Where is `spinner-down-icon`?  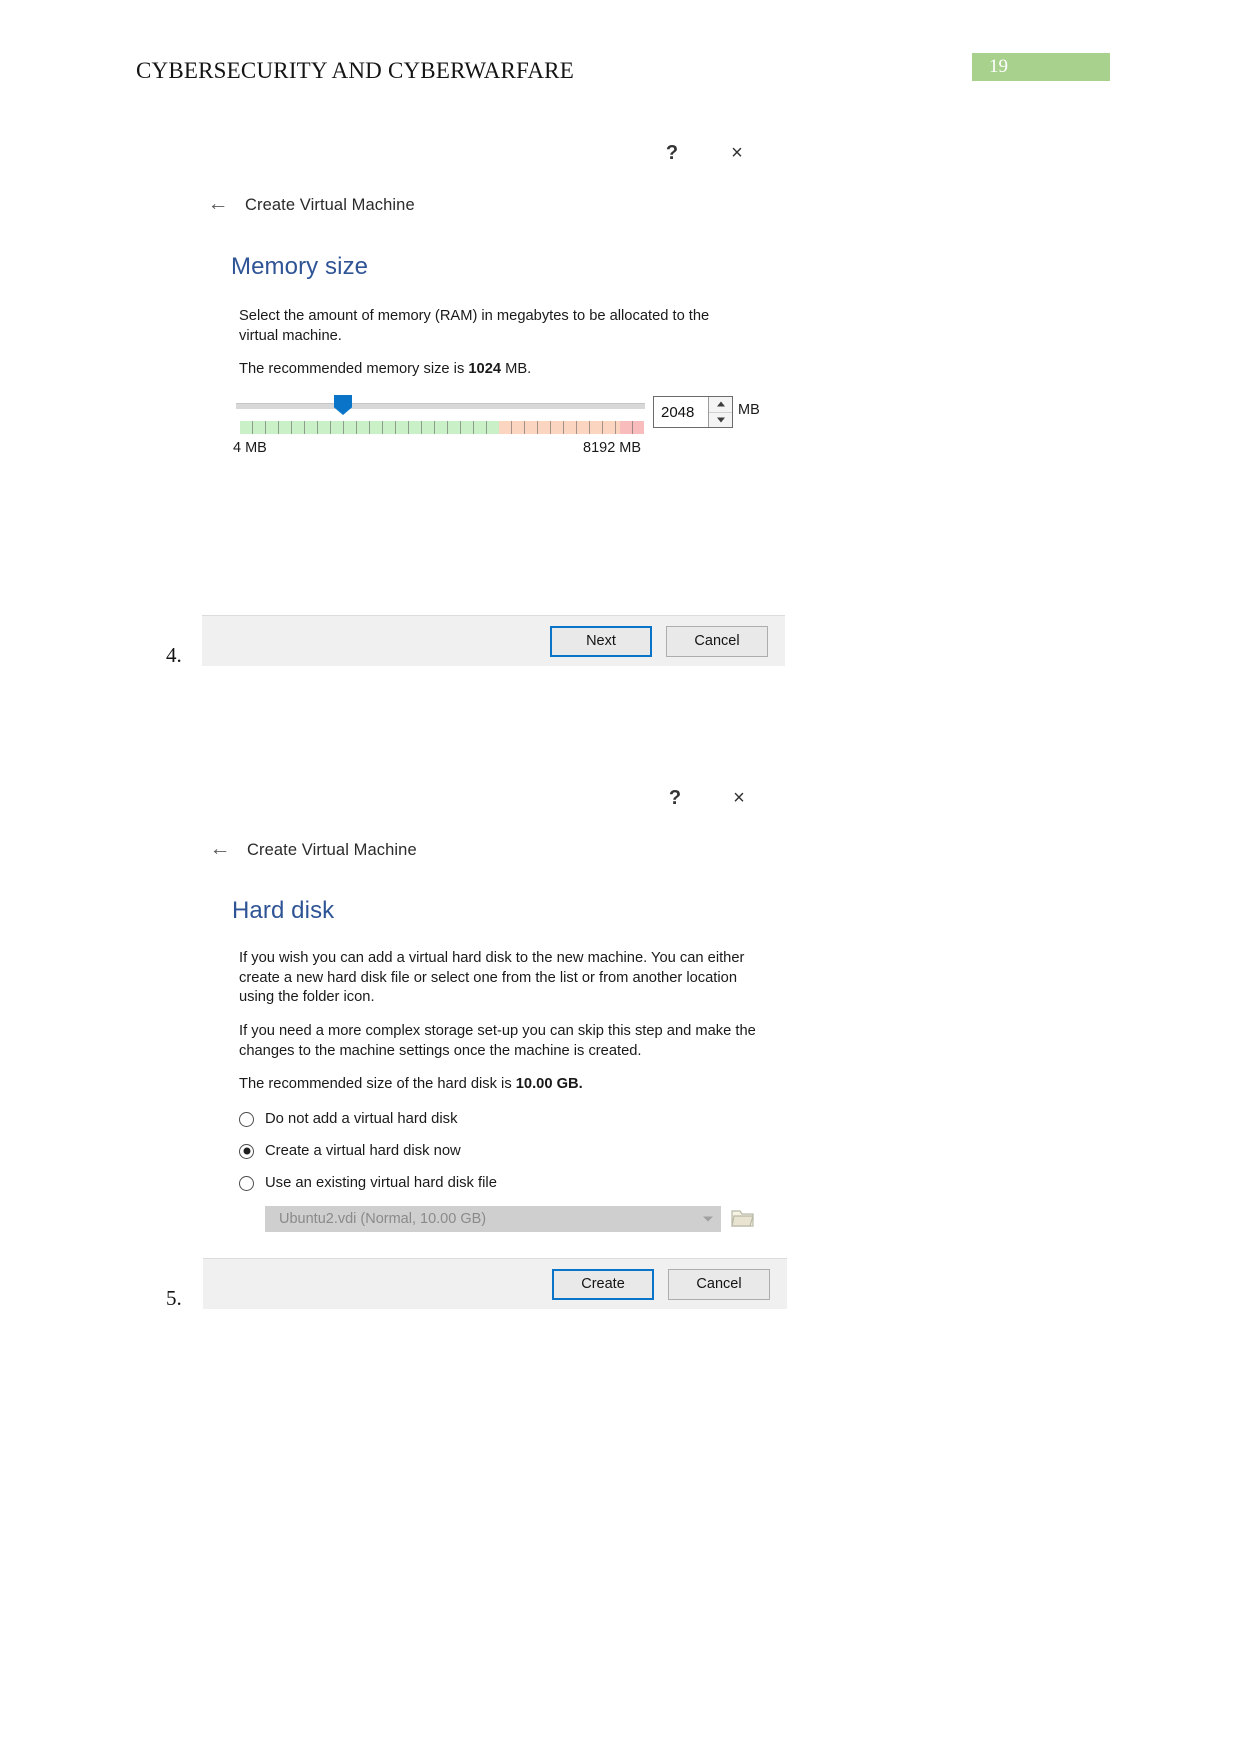
spinner-down-icon is located at coordinates (720, 420).